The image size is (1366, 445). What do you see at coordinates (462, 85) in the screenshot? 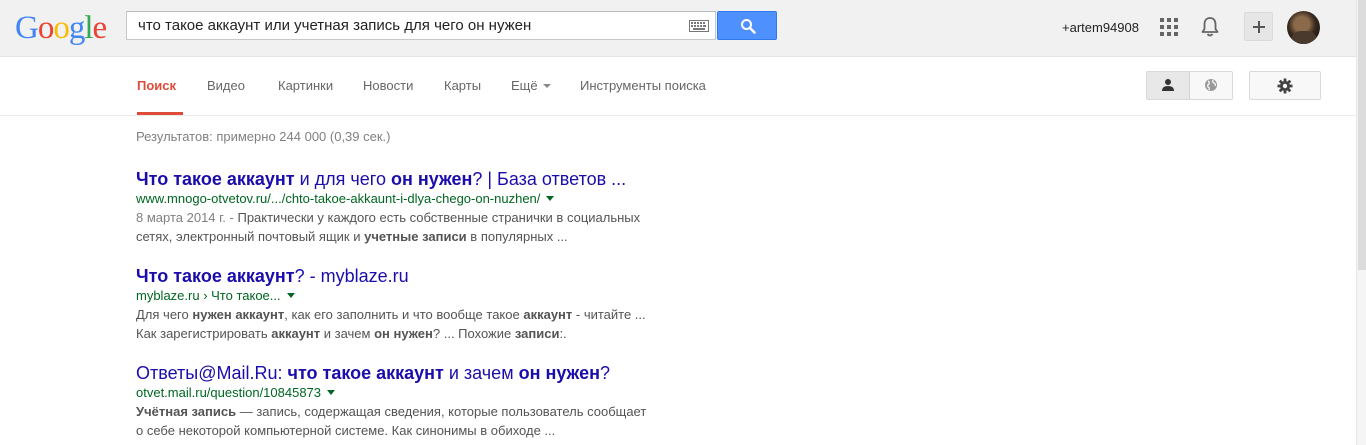
I see `tab-maps: Карты` at bounding box center [462, 85].